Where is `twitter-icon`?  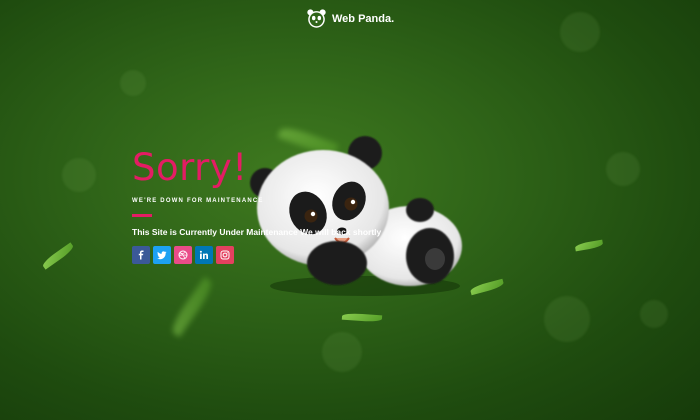
twitter-icon is located at coordinates (162, 255).